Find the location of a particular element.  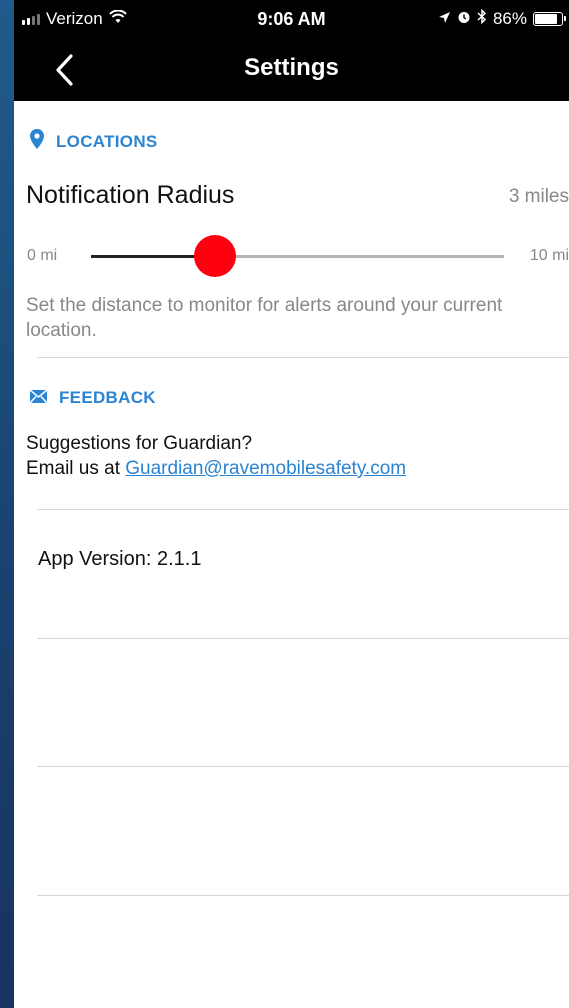

envelope-icon is located at coordinates (38, 398).